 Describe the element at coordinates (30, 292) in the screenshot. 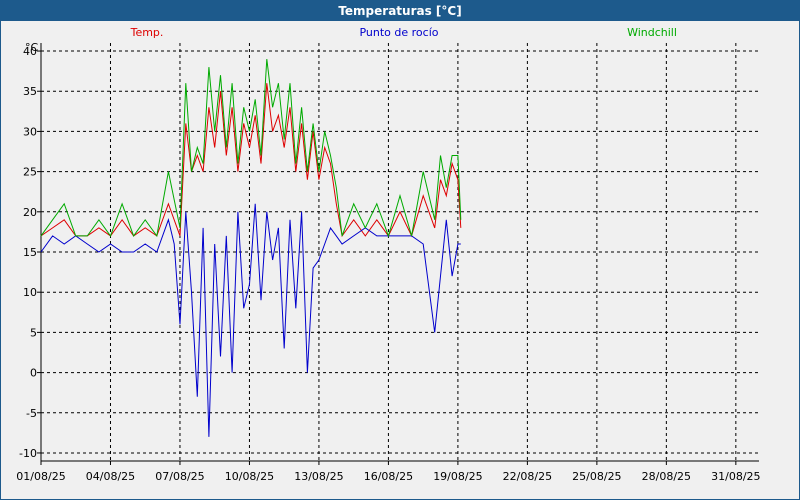

I see `y-tick-label: 10` at that location.